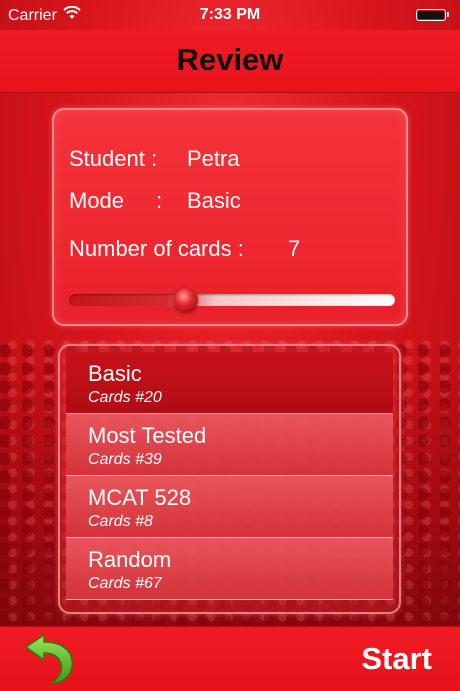  I want to click on back-arrow-icon, so click(48, 658).